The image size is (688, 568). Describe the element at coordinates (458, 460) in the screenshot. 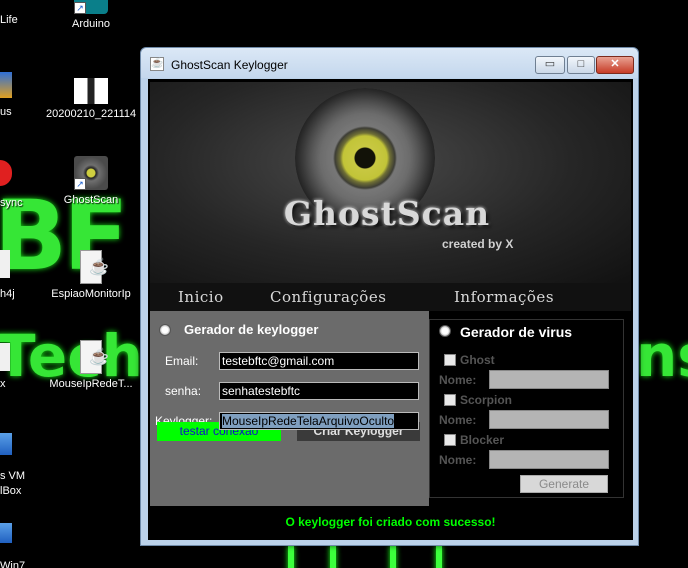

I see `blocker-name-label: Nome:` at that location.